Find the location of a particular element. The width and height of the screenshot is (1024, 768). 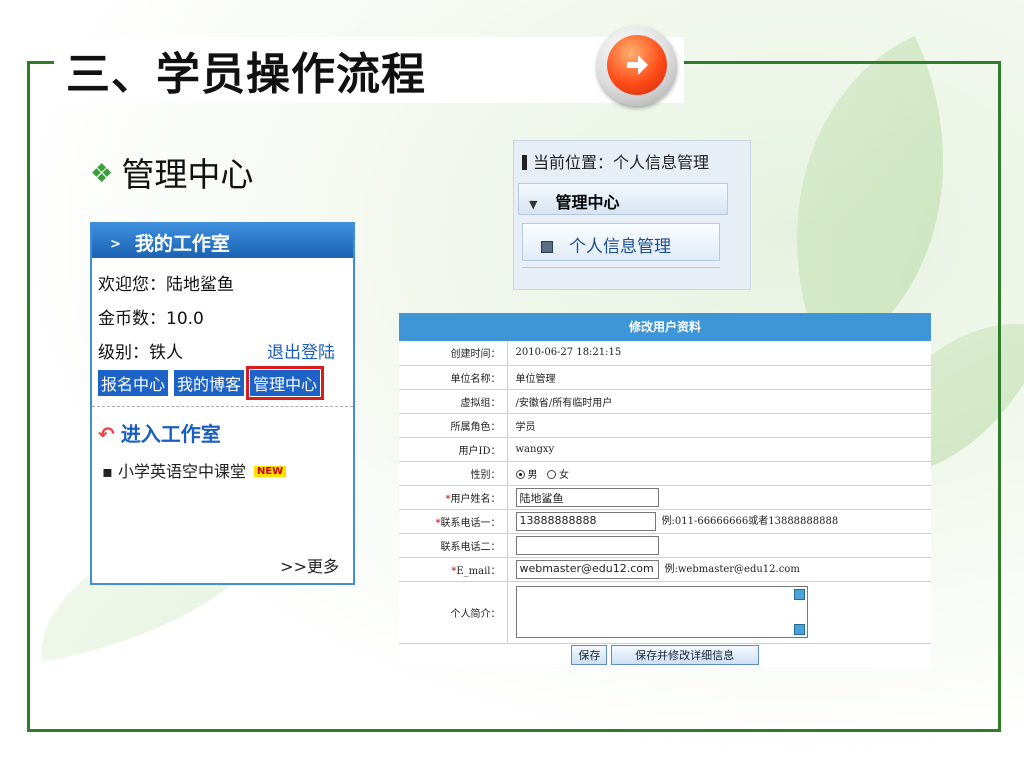

bio-textarea is located at coordinates (661, 612).